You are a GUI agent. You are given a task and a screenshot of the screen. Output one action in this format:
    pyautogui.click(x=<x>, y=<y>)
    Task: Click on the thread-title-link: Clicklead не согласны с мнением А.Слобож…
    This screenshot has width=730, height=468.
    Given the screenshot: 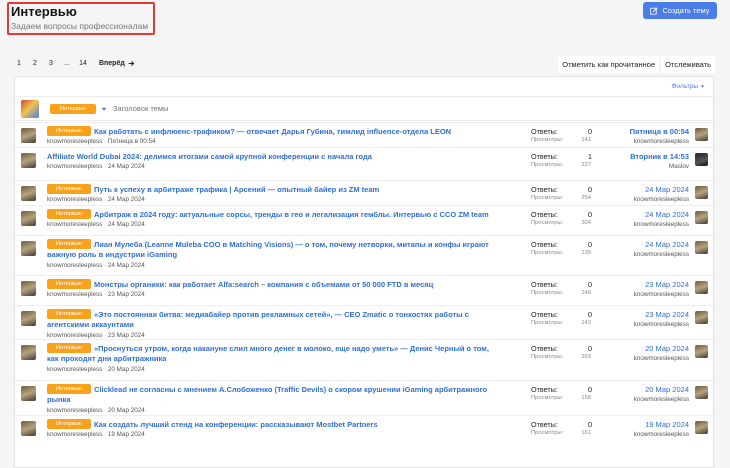 What is the action you would take?
    pyautogui.click(x=267, y=394)
    